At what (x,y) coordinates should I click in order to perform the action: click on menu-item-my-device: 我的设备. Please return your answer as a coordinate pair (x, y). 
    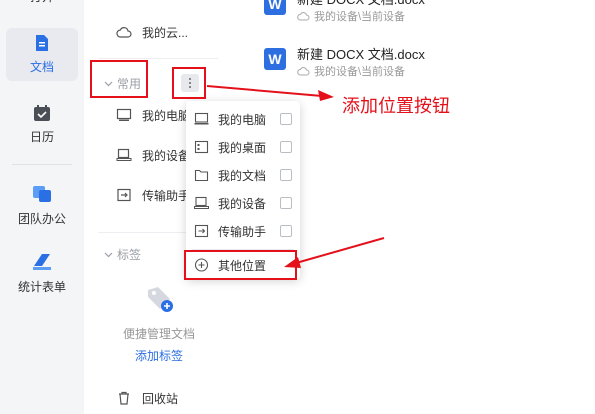
    Looking at the image, I should click on (243, 203).